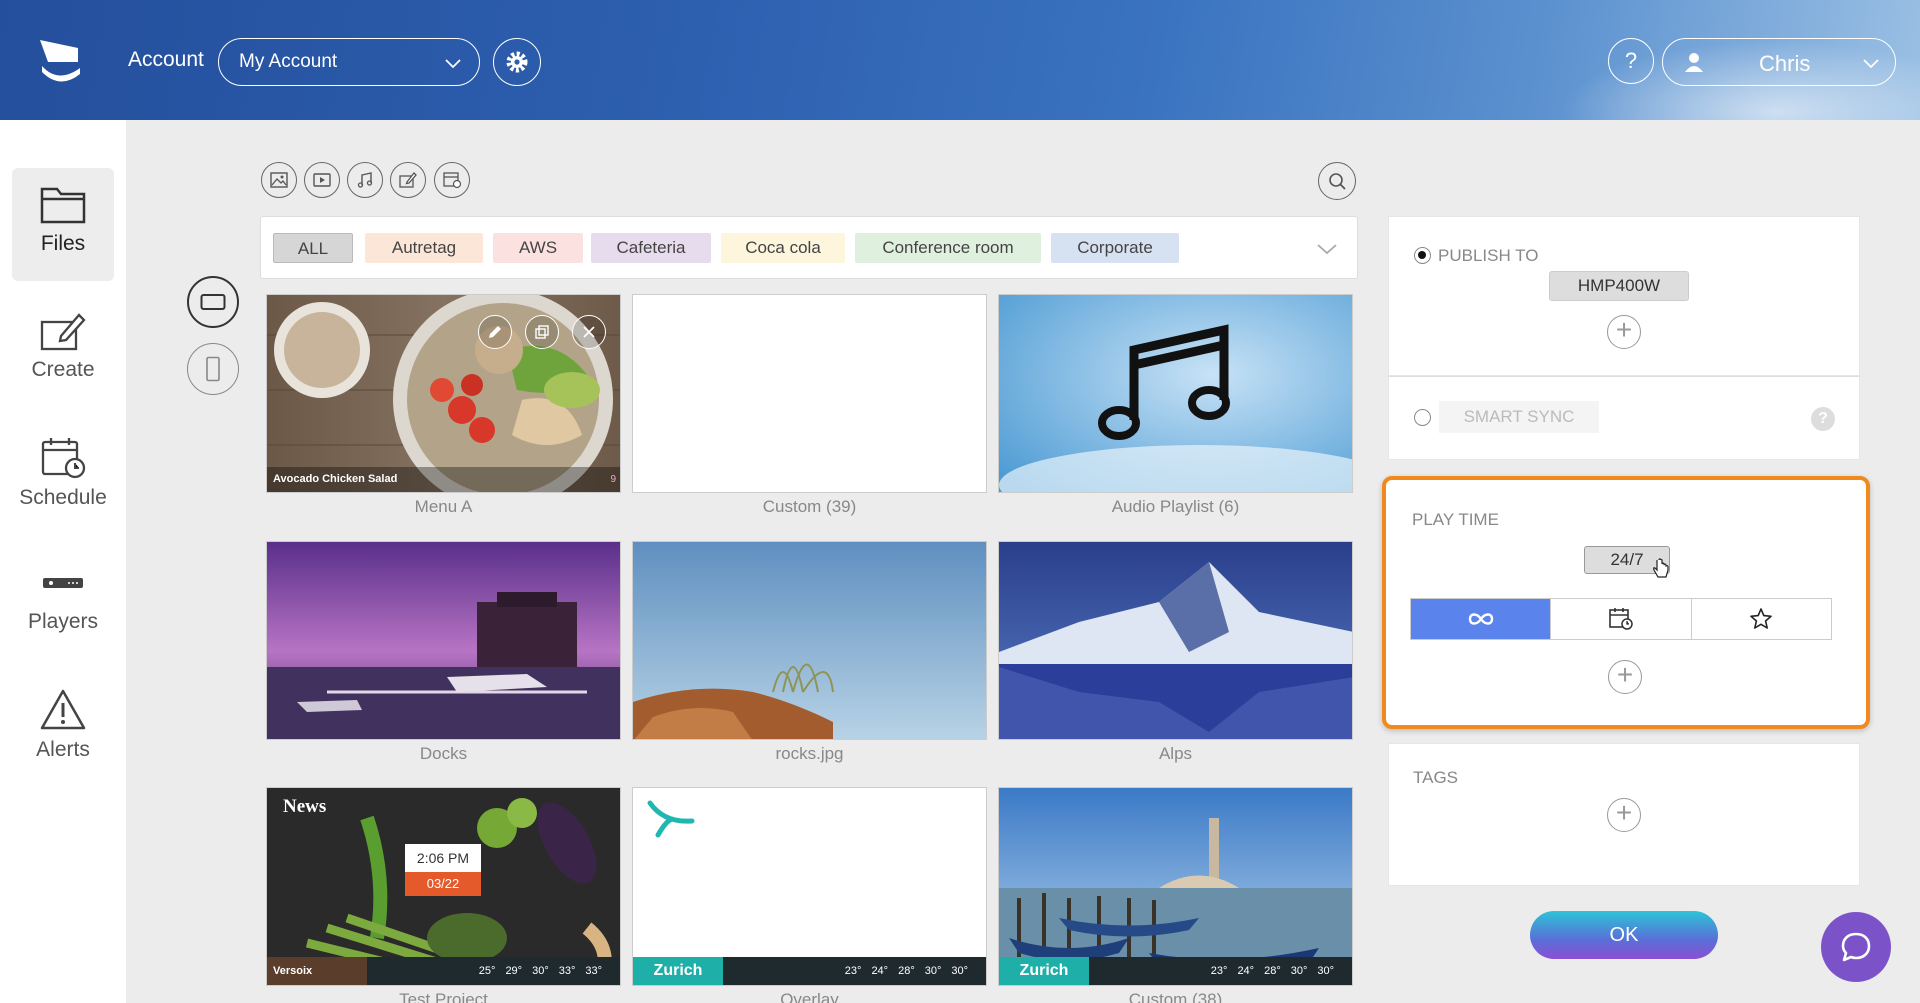  What do you see at coordinates (443, 996) in the screenshot?
I see `card-label: Test Project` at bounding box center [443, 996].